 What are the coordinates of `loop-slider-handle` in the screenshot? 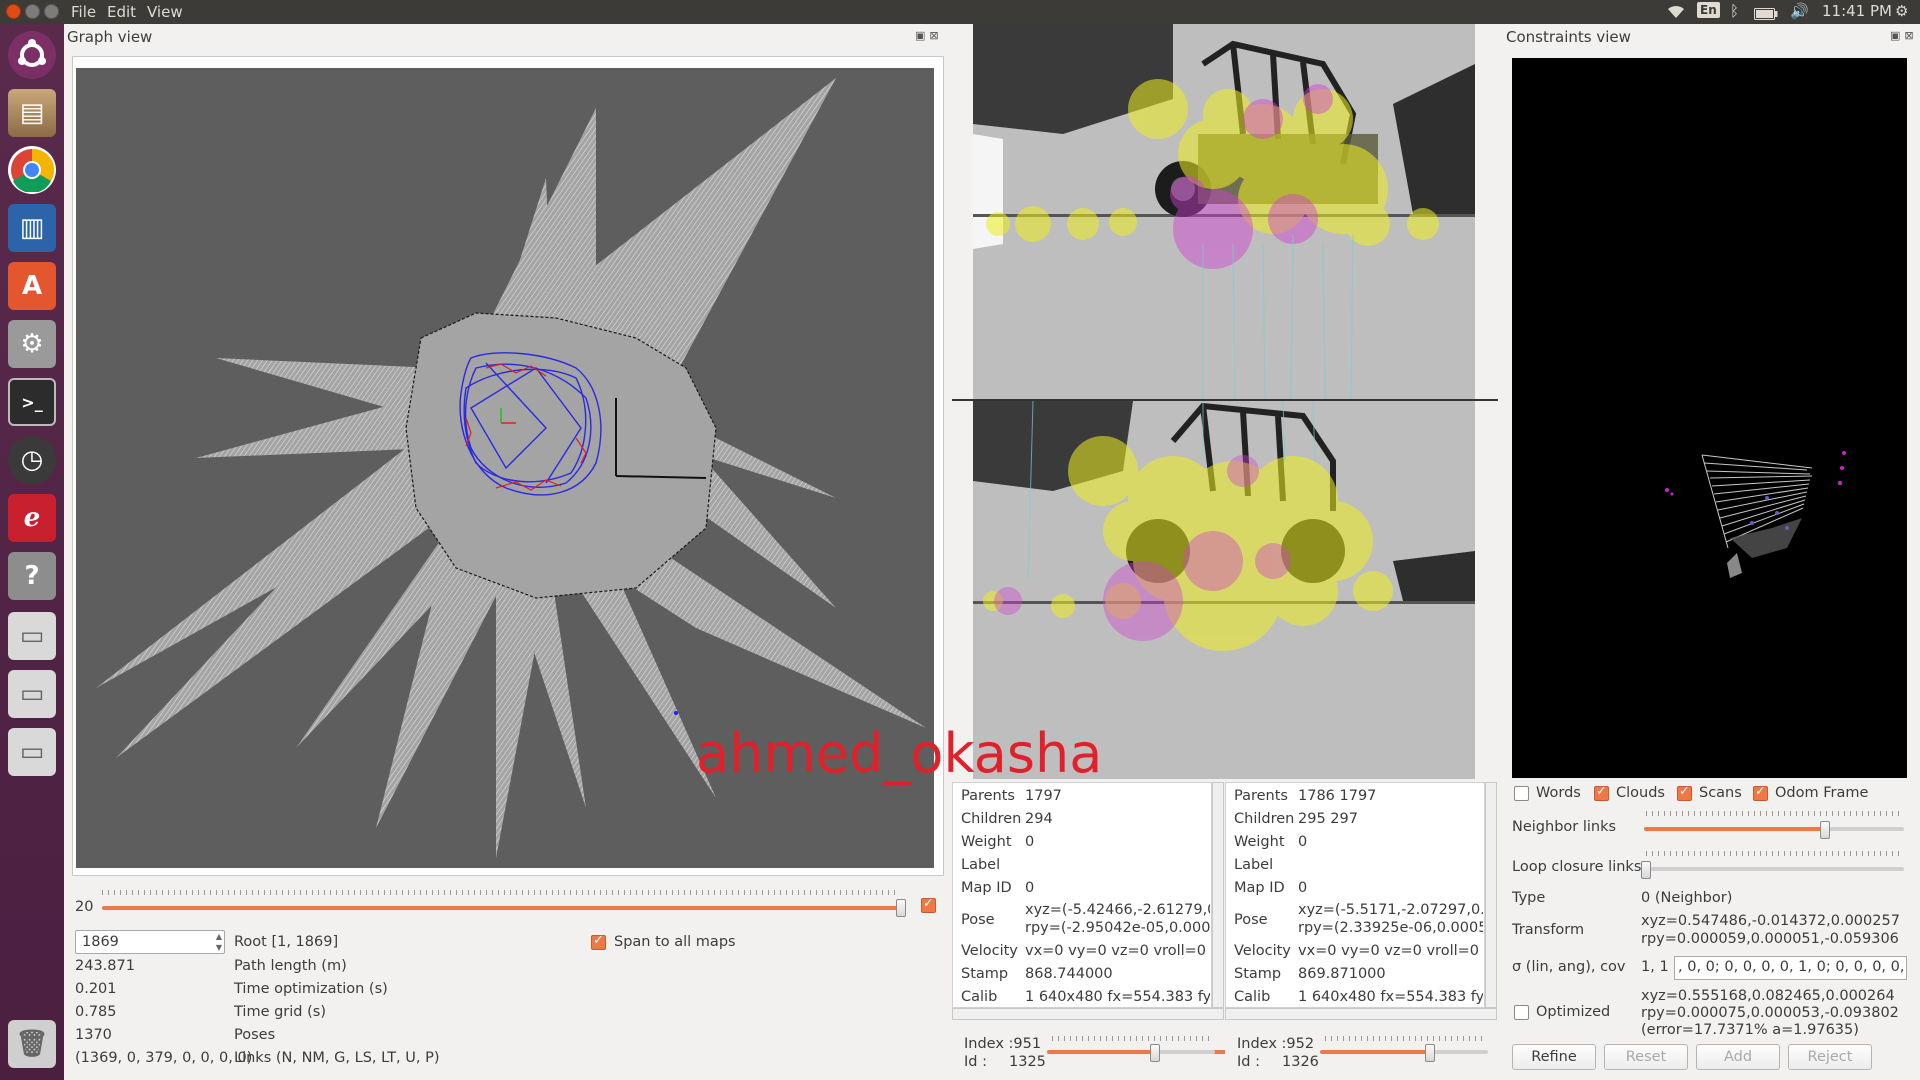 It's located at (1646, 870).